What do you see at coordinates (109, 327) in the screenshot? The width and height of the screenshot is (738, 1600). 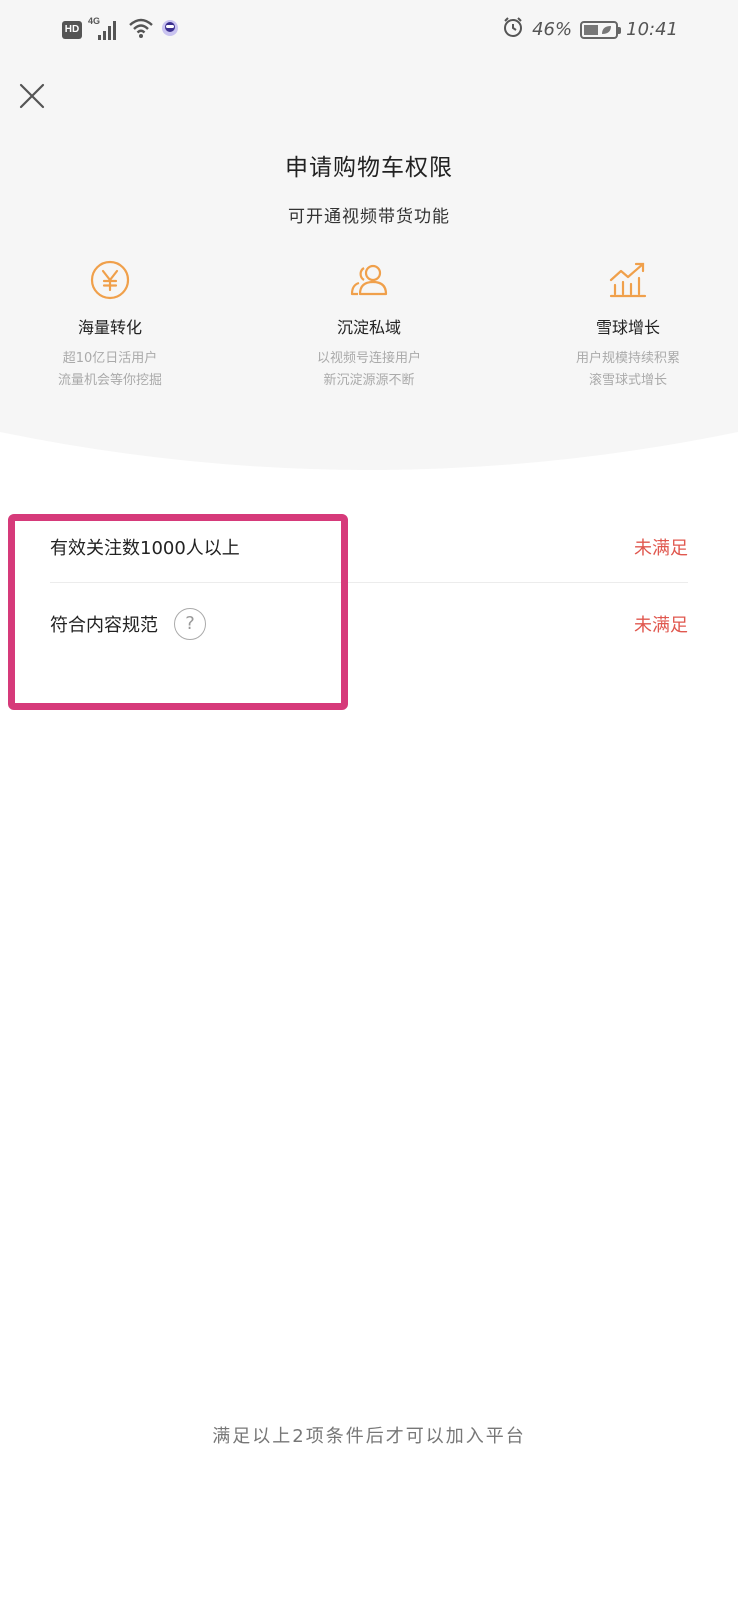 I see `feature-name: 海量转化` at bounding box center [109, 327].